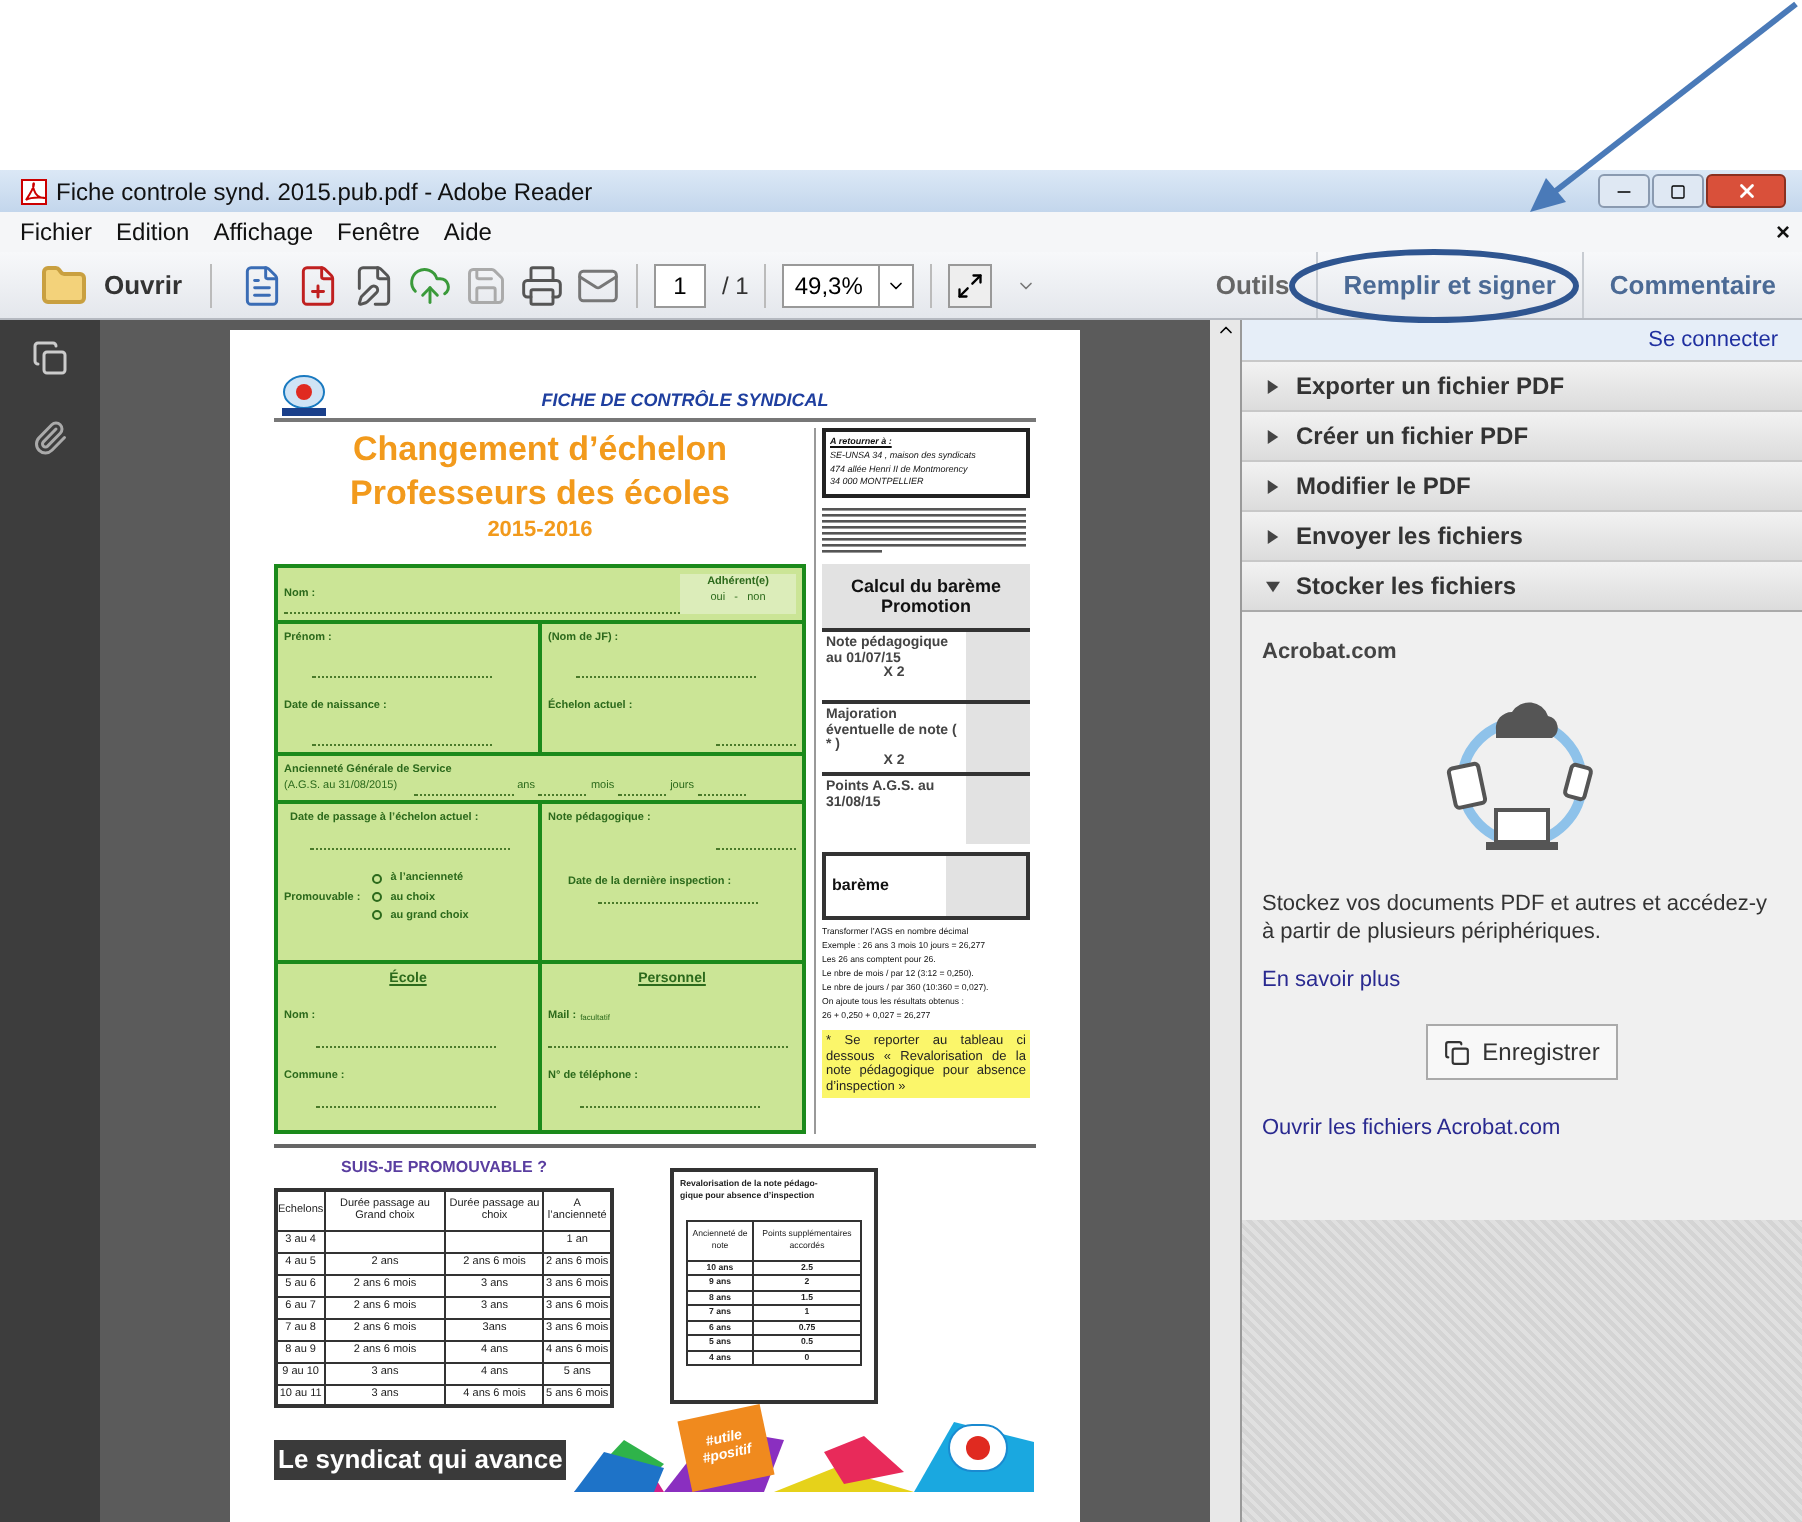 The height and width of the screenshot is (1522, 1802). What do you see at coordinates (153, 232) in the screenshot?
I see `menu-item: Edition` at bounding box center [153, 232].